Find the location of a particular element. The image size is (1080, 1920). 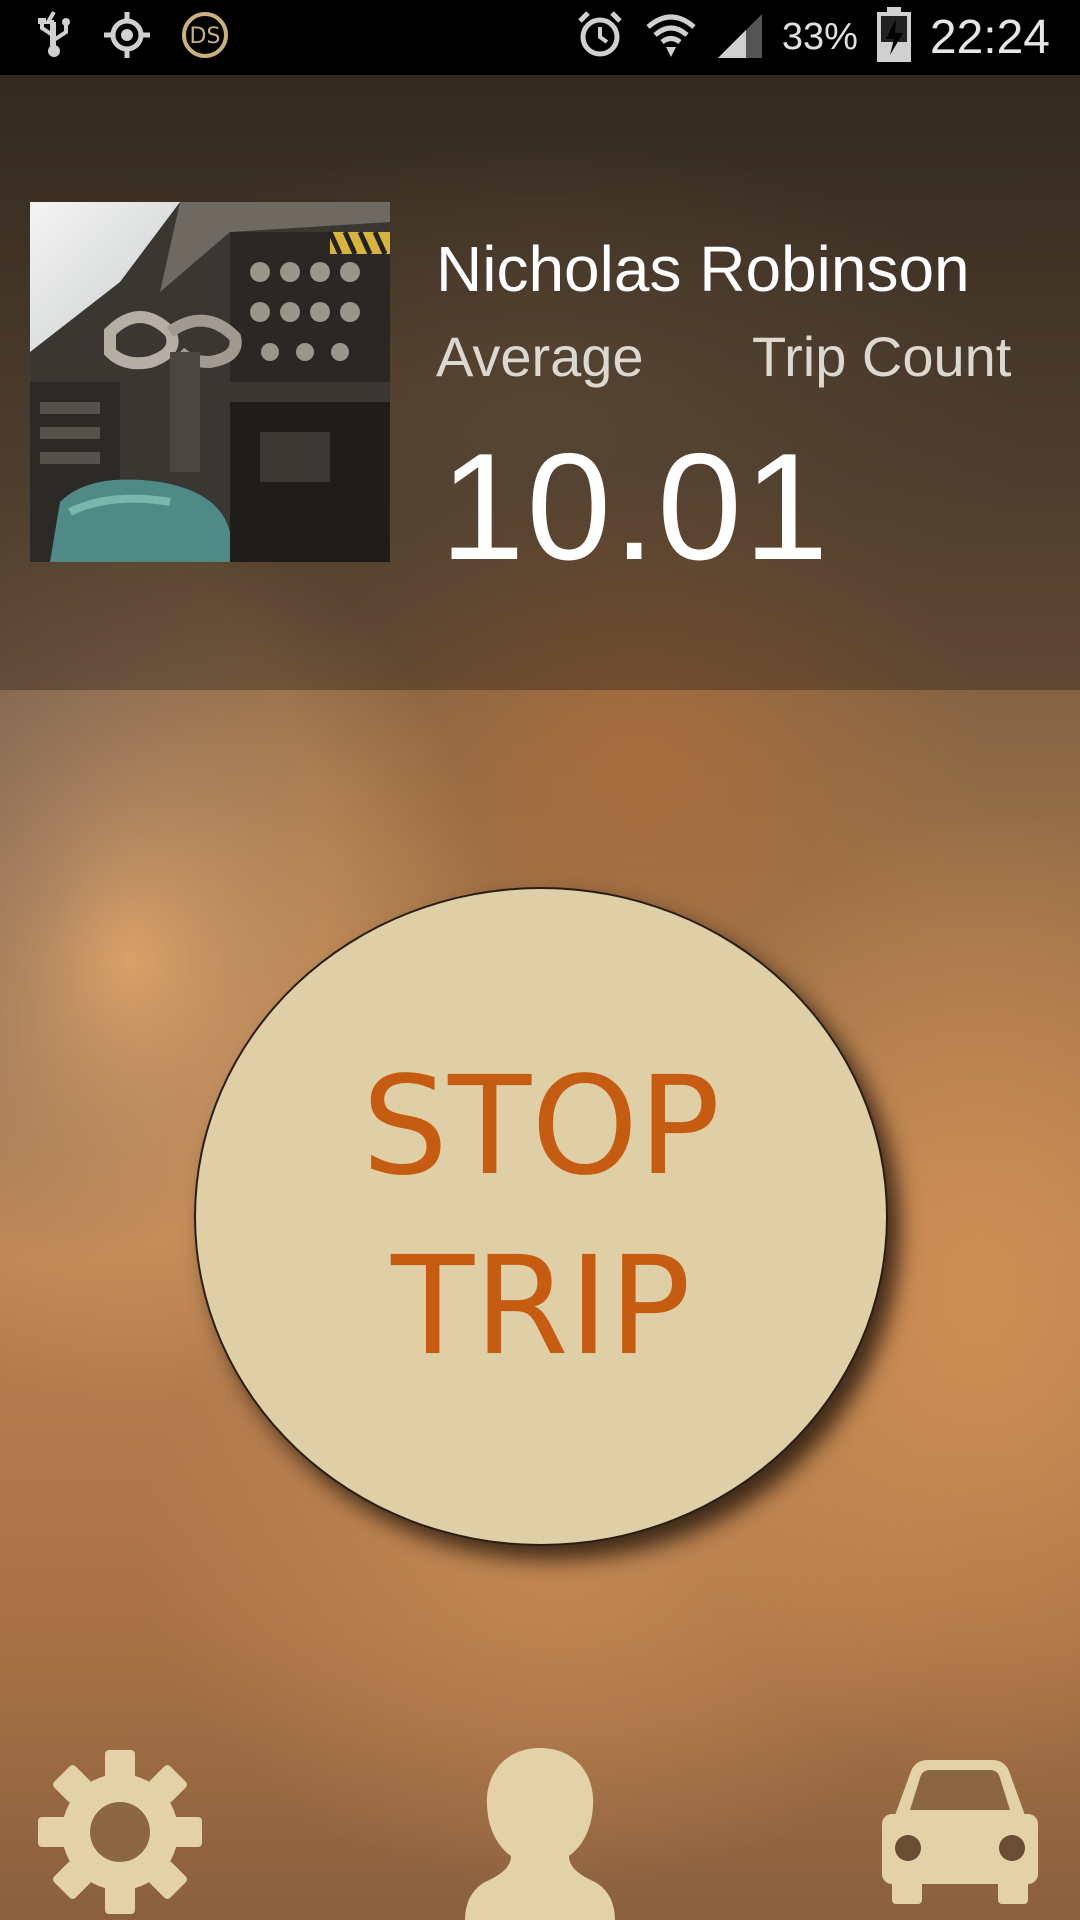

ds-icon: DS is located at coordinates (205, 37).